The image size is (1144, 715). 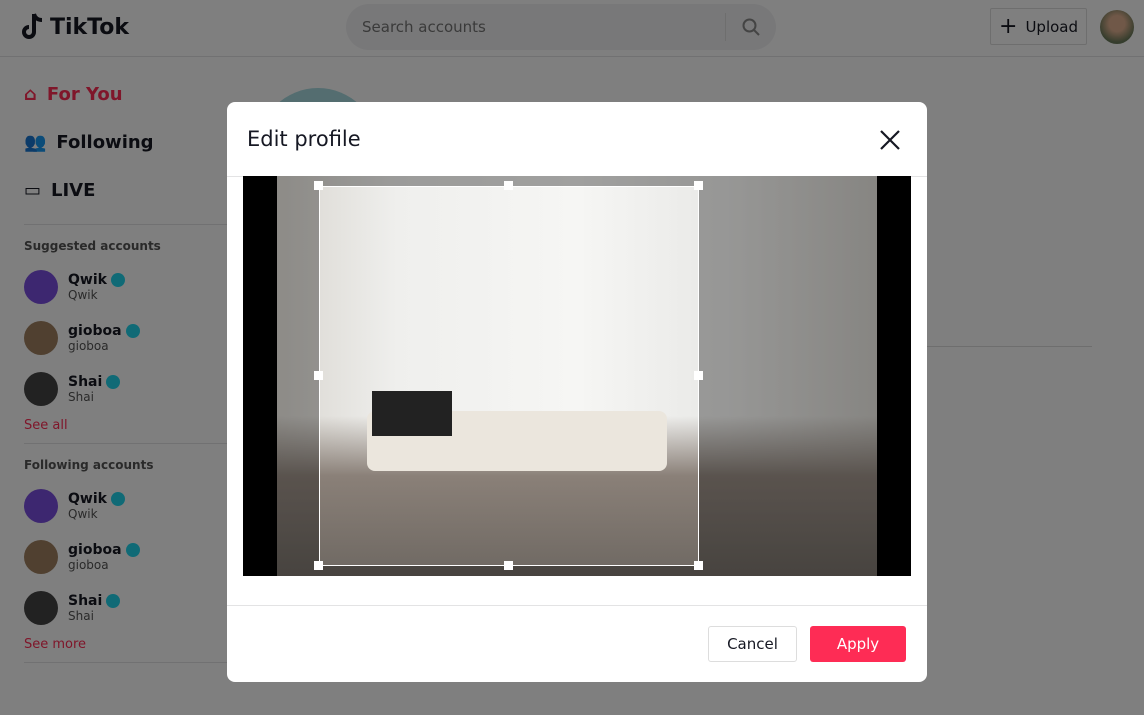 I want to click on modal-title: Edit profile, so click(x=304, y=139).